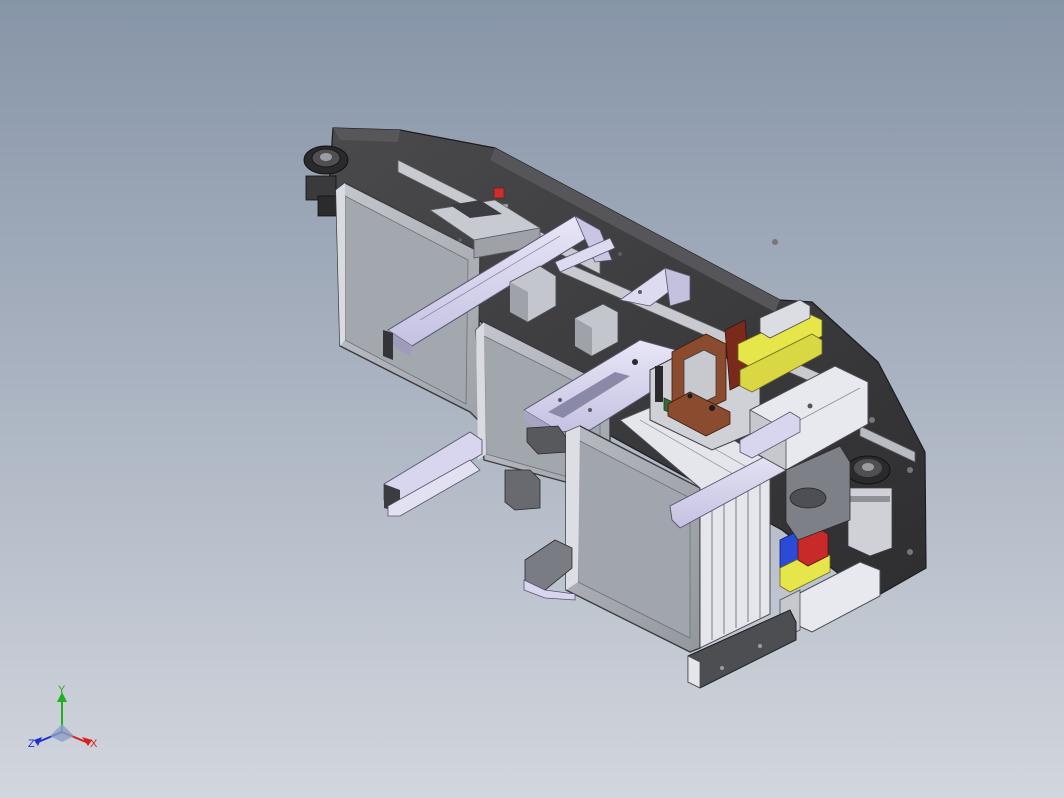 The image size is (1064, 798). Describe the element at coordinates (62, 690) in the screenshot. I see `y-axis-label: Y` at that location.